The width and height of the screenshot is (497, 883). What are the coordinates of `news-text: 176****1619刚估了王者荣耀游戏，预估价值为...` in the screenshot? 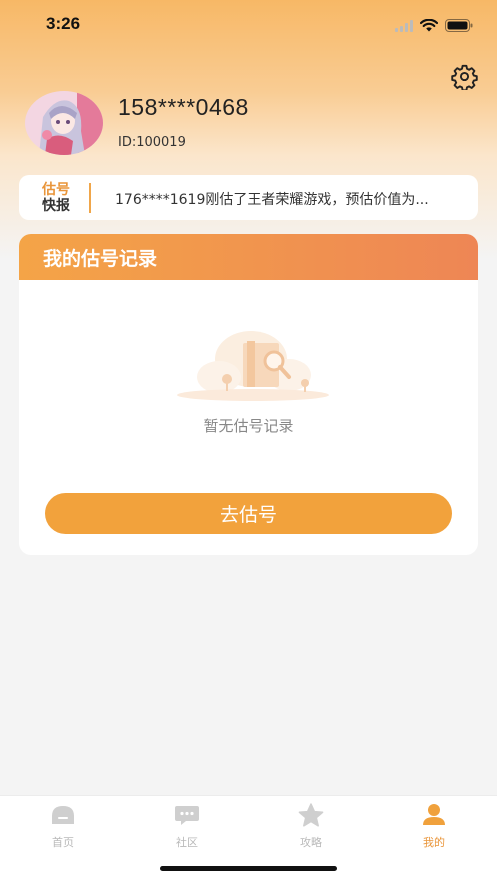 It's located at (272, 200).